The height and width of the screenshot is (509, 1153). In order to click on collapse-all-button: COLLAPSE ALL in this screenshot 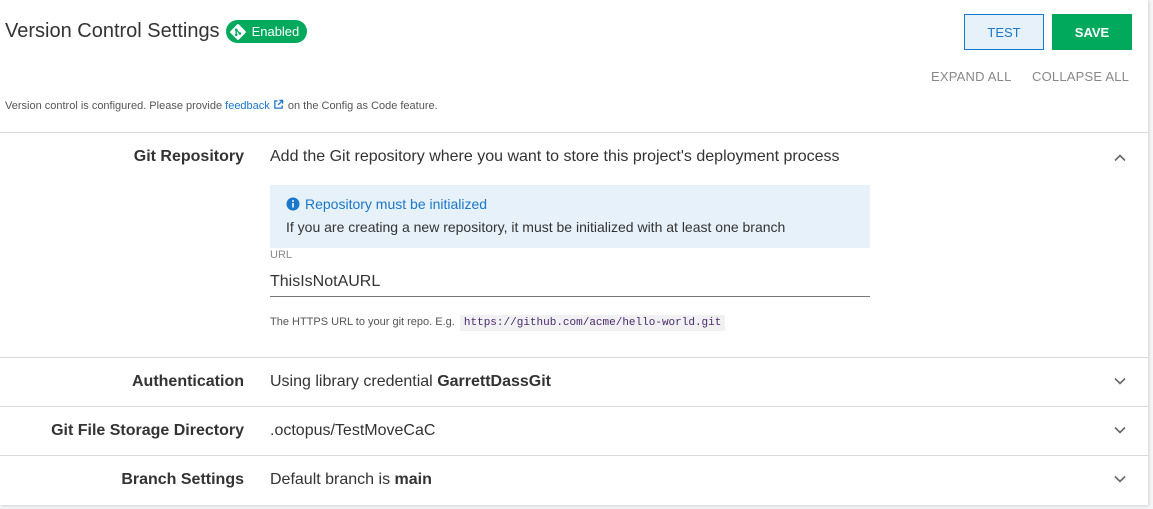, I will do `click(1080, 76)`.